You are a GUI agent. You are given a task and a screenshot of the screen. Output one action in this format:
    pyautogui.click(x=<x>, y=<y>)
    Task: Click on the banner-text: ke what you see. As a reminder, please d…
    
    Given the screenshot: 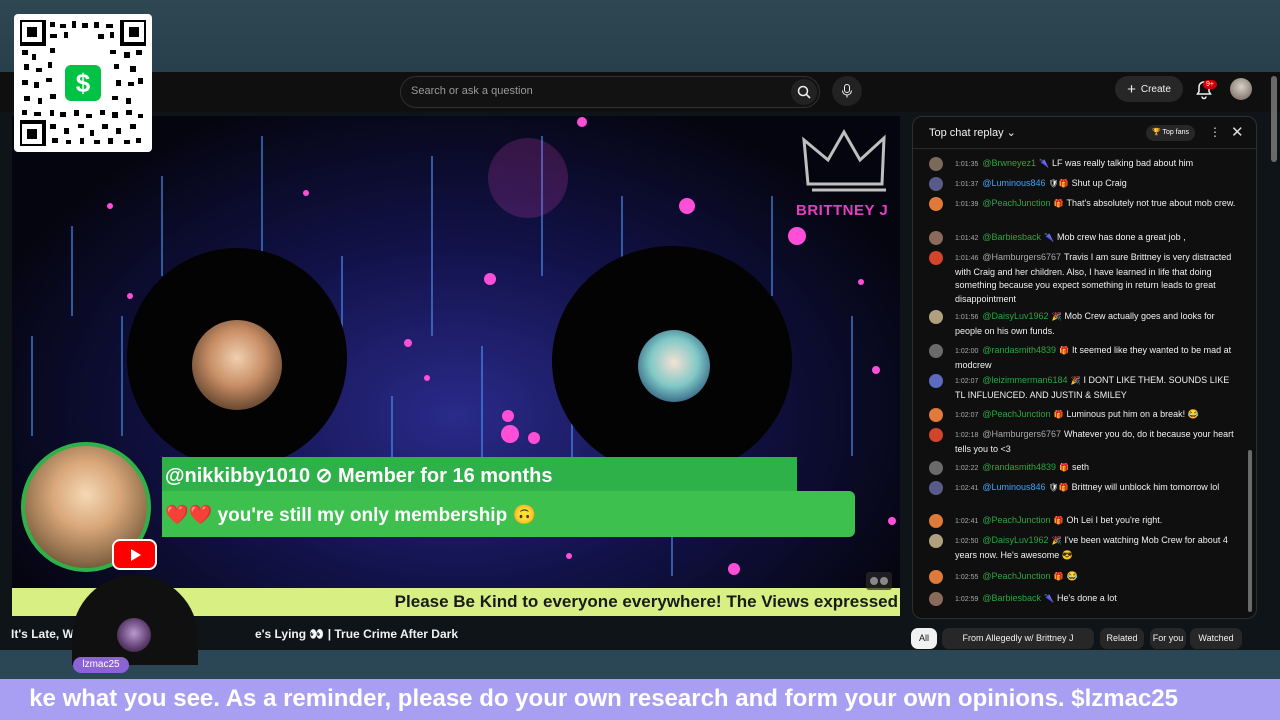 What is the action you would take?
    pyautogui.click(x=603, y=698)
    